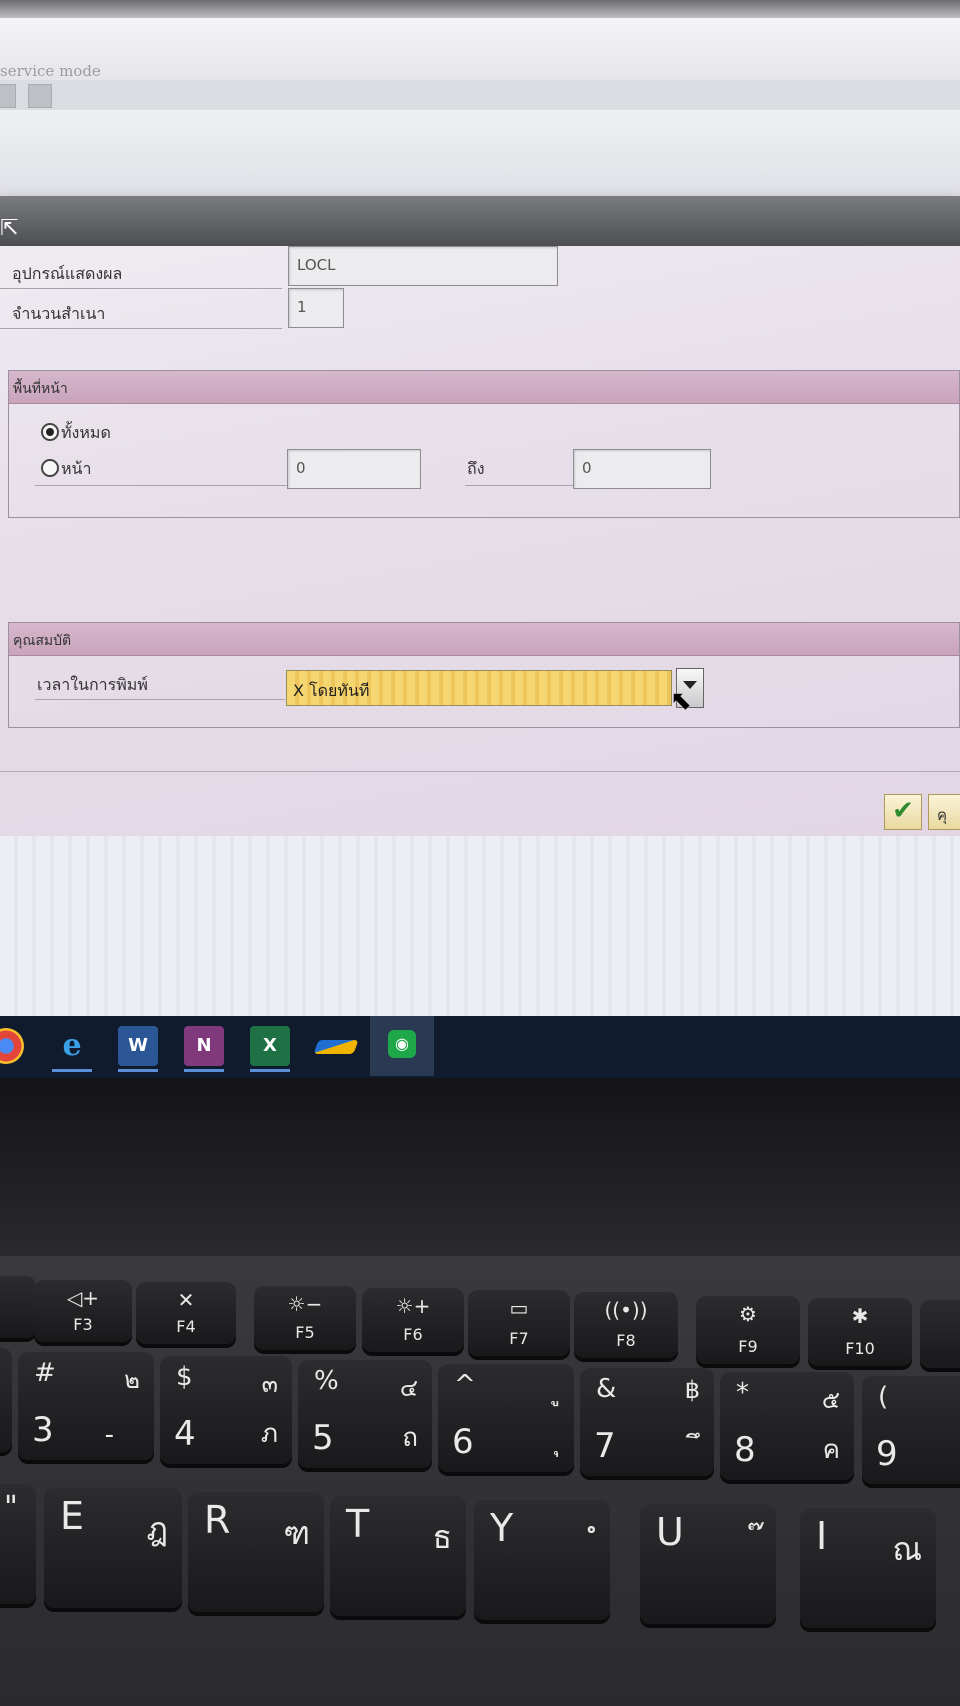 This screenshot has width=960, height=1706. What do you see at coordinates (692, 1390) in the screenshot?
I see `key-thai-top: ฿` at bounding box center [692, 1390].